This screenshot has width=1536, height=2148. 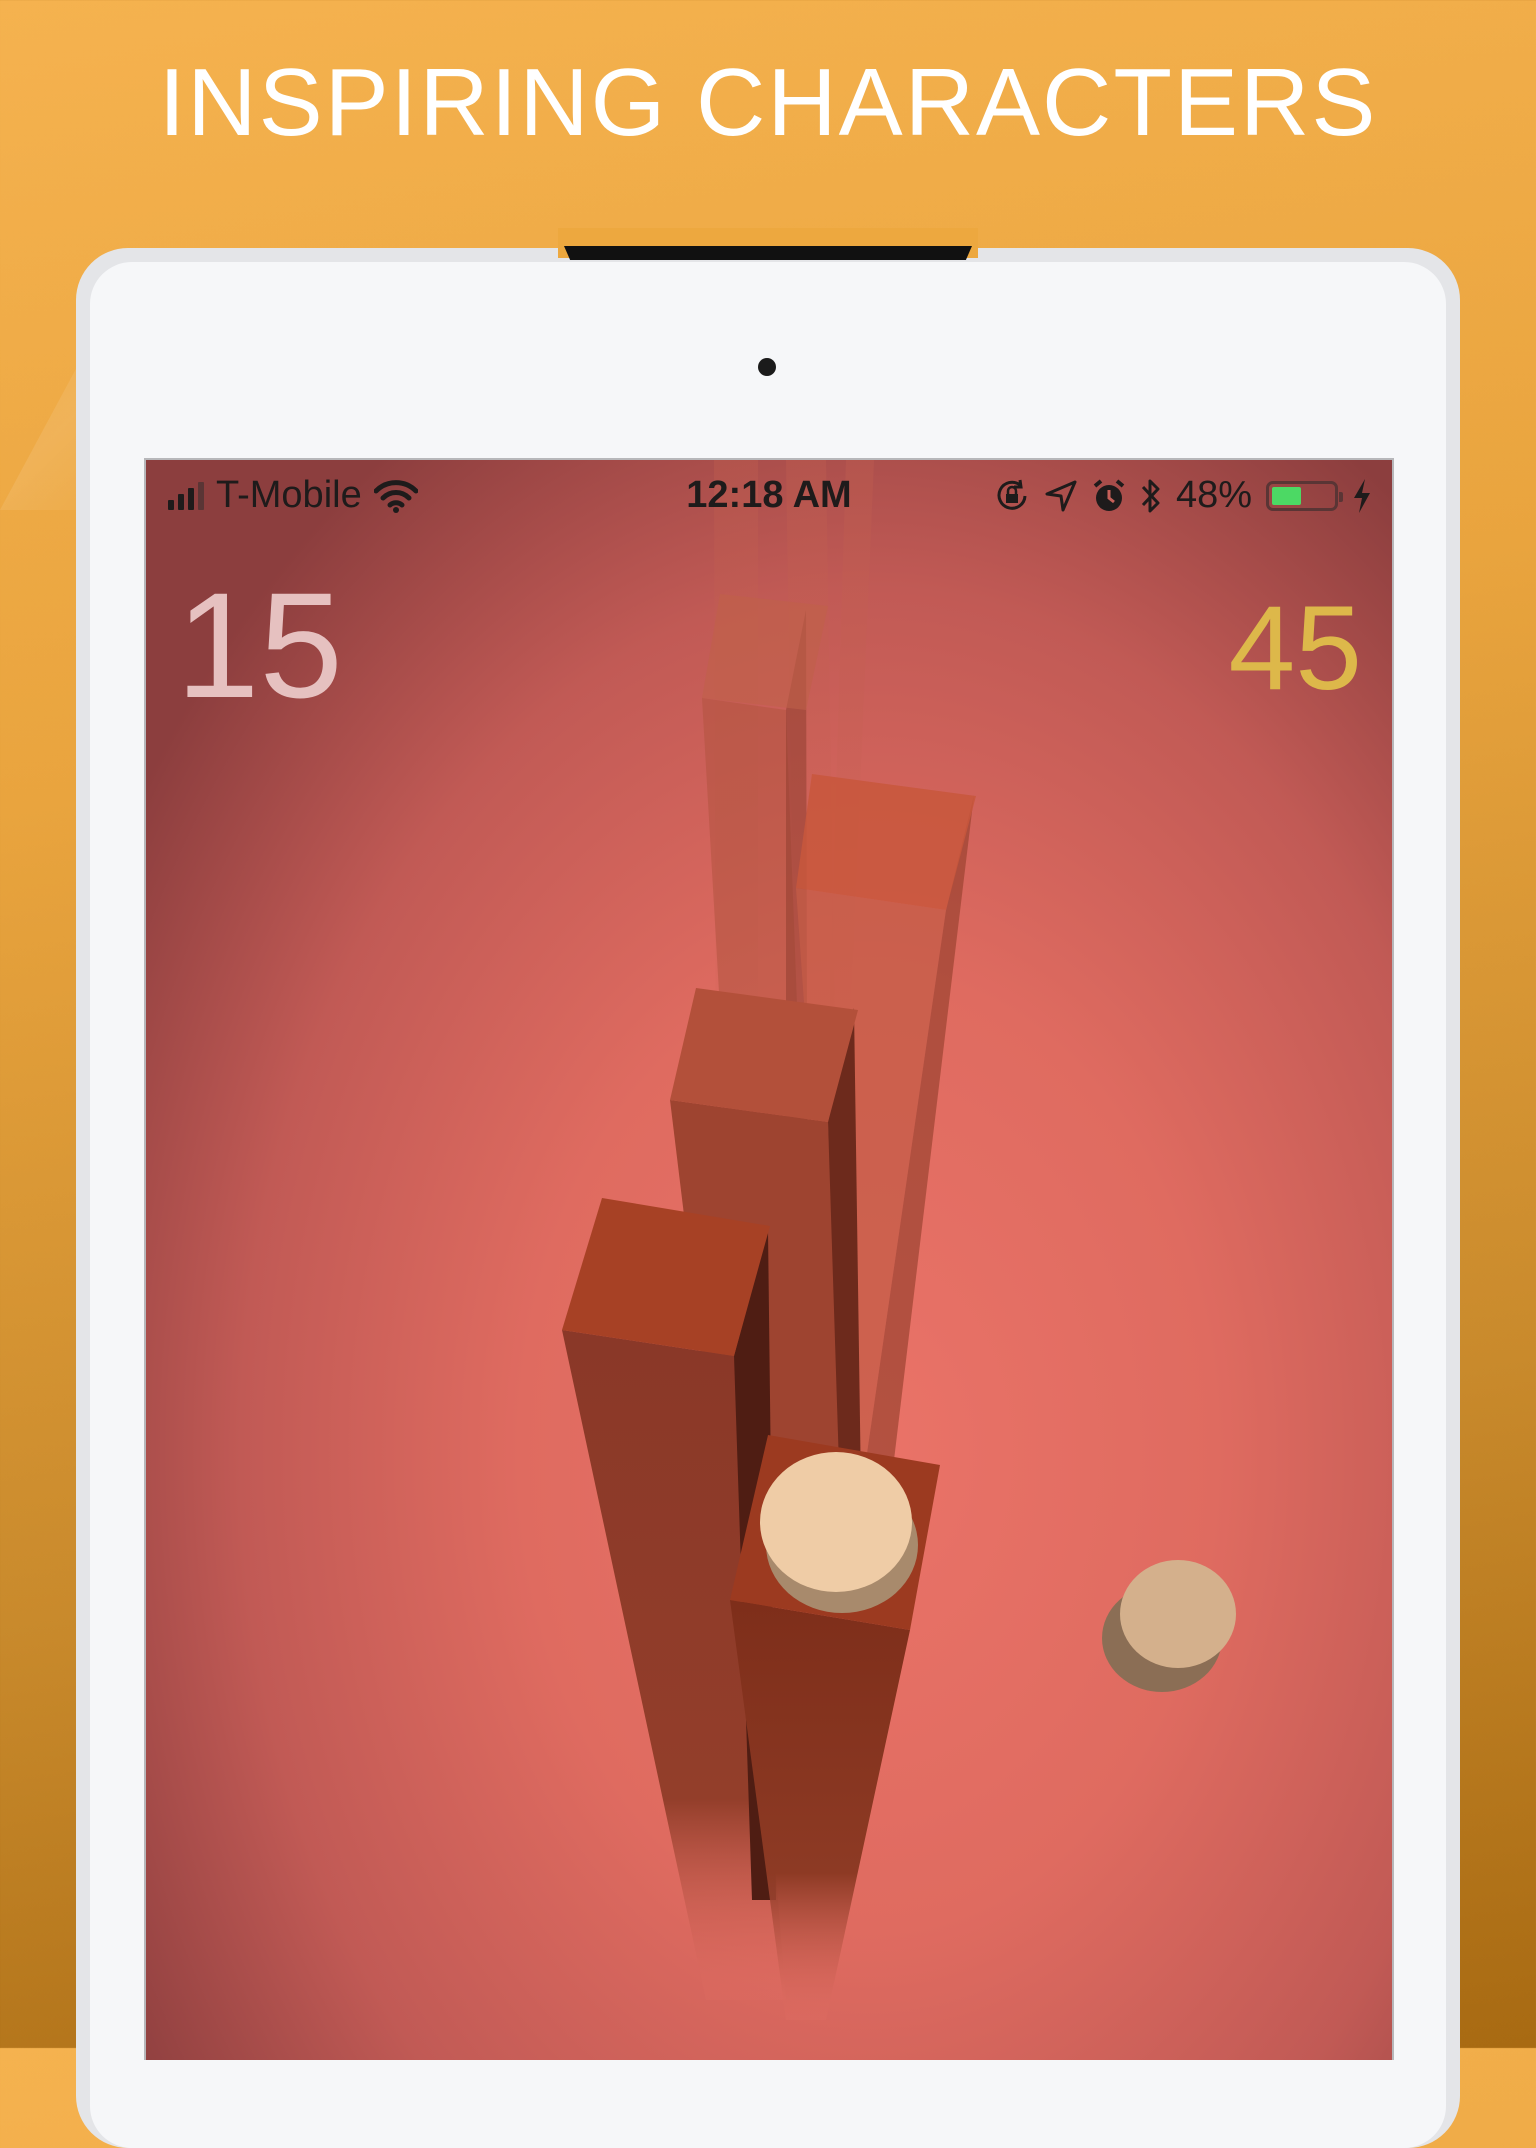 I want to click on battery-icon, so click(x=1304, y=495).